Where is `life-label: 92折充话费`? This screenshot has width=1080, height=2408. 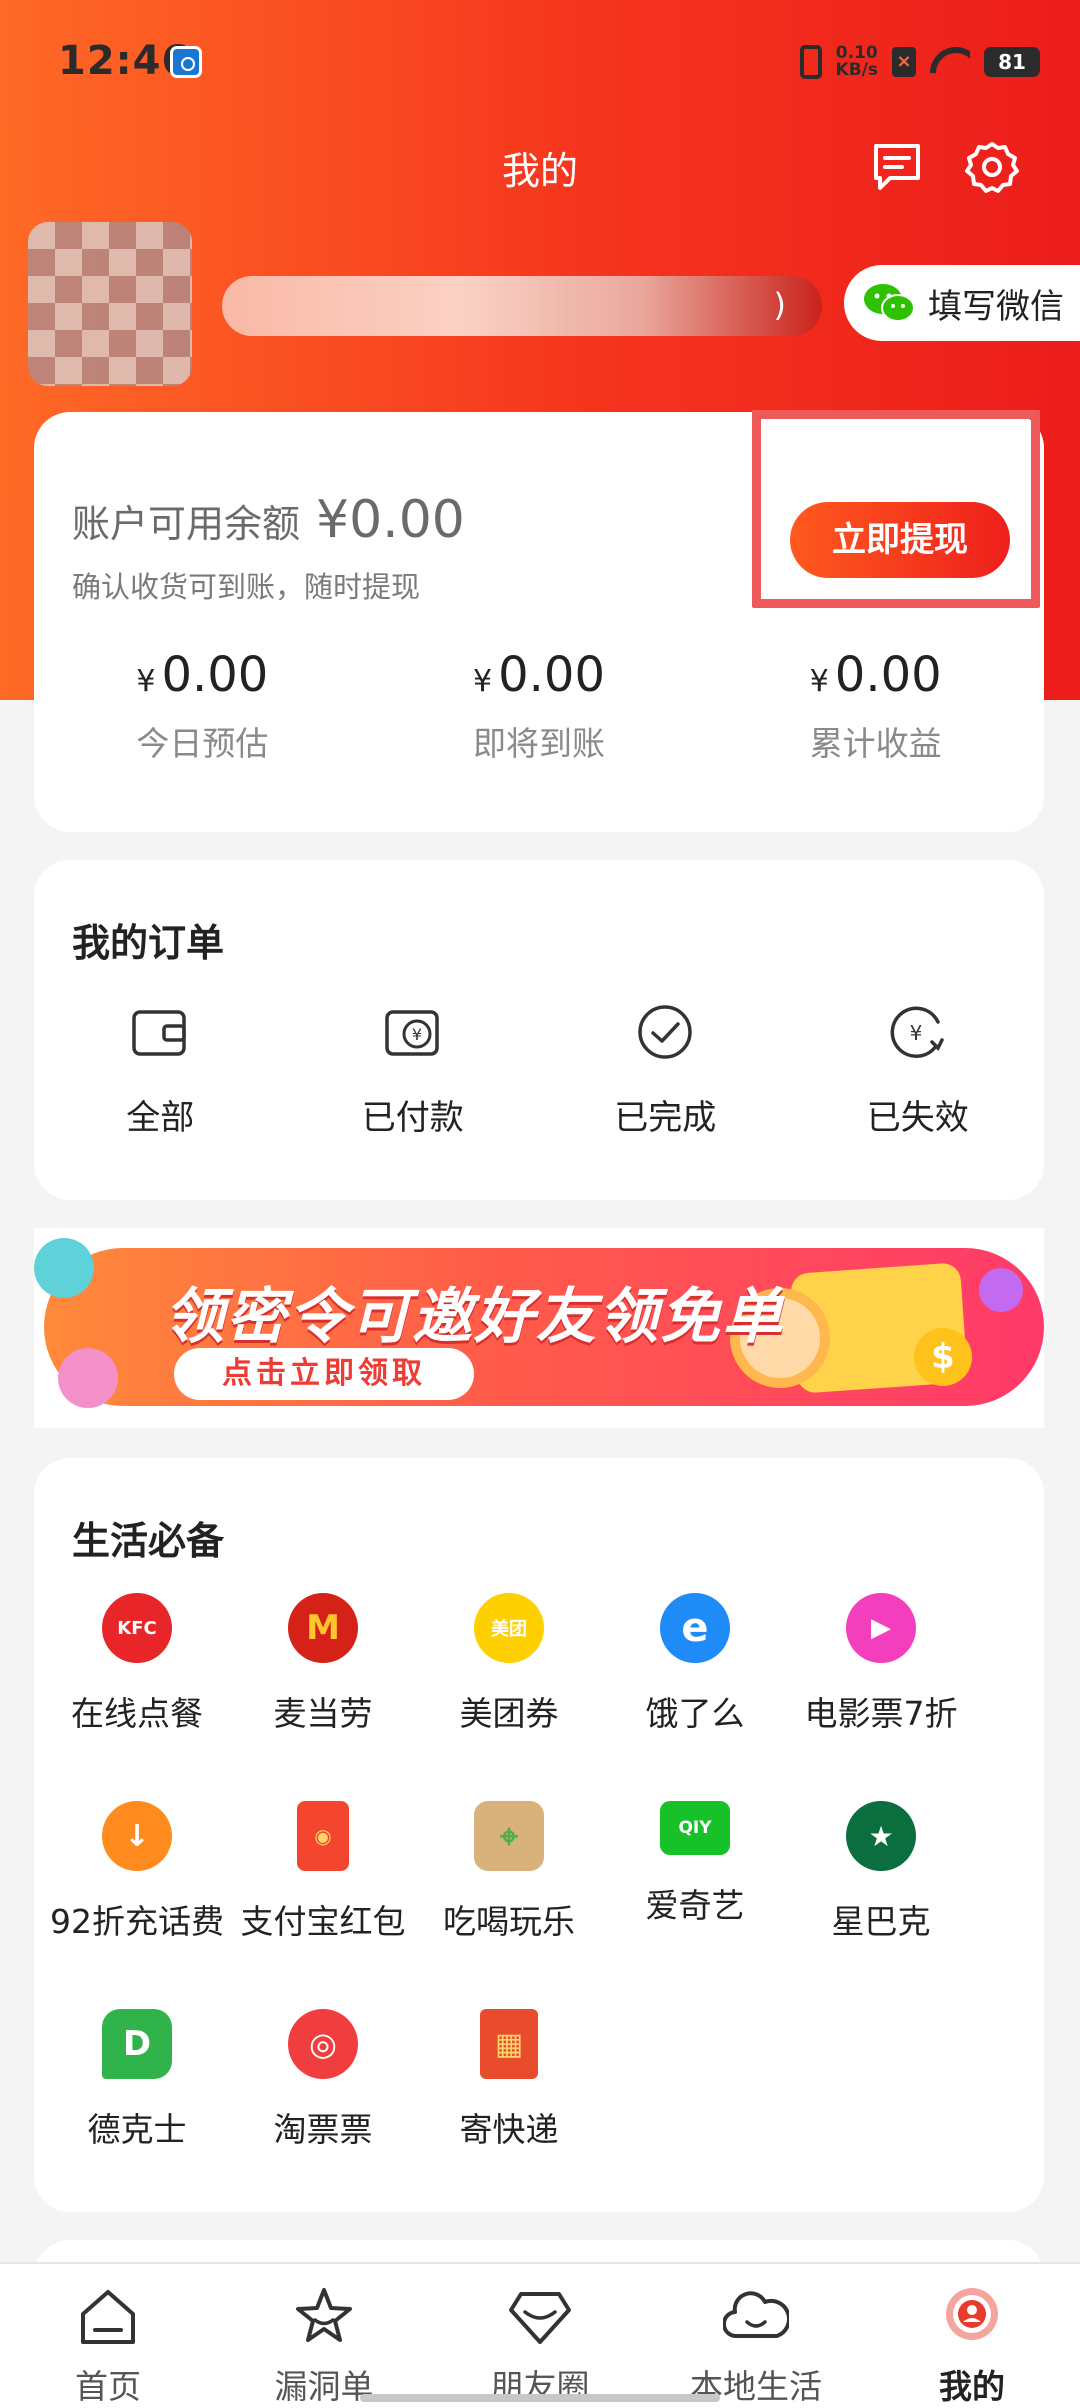 life-label: 92折充话费 is located at coordinates (137, 1921).